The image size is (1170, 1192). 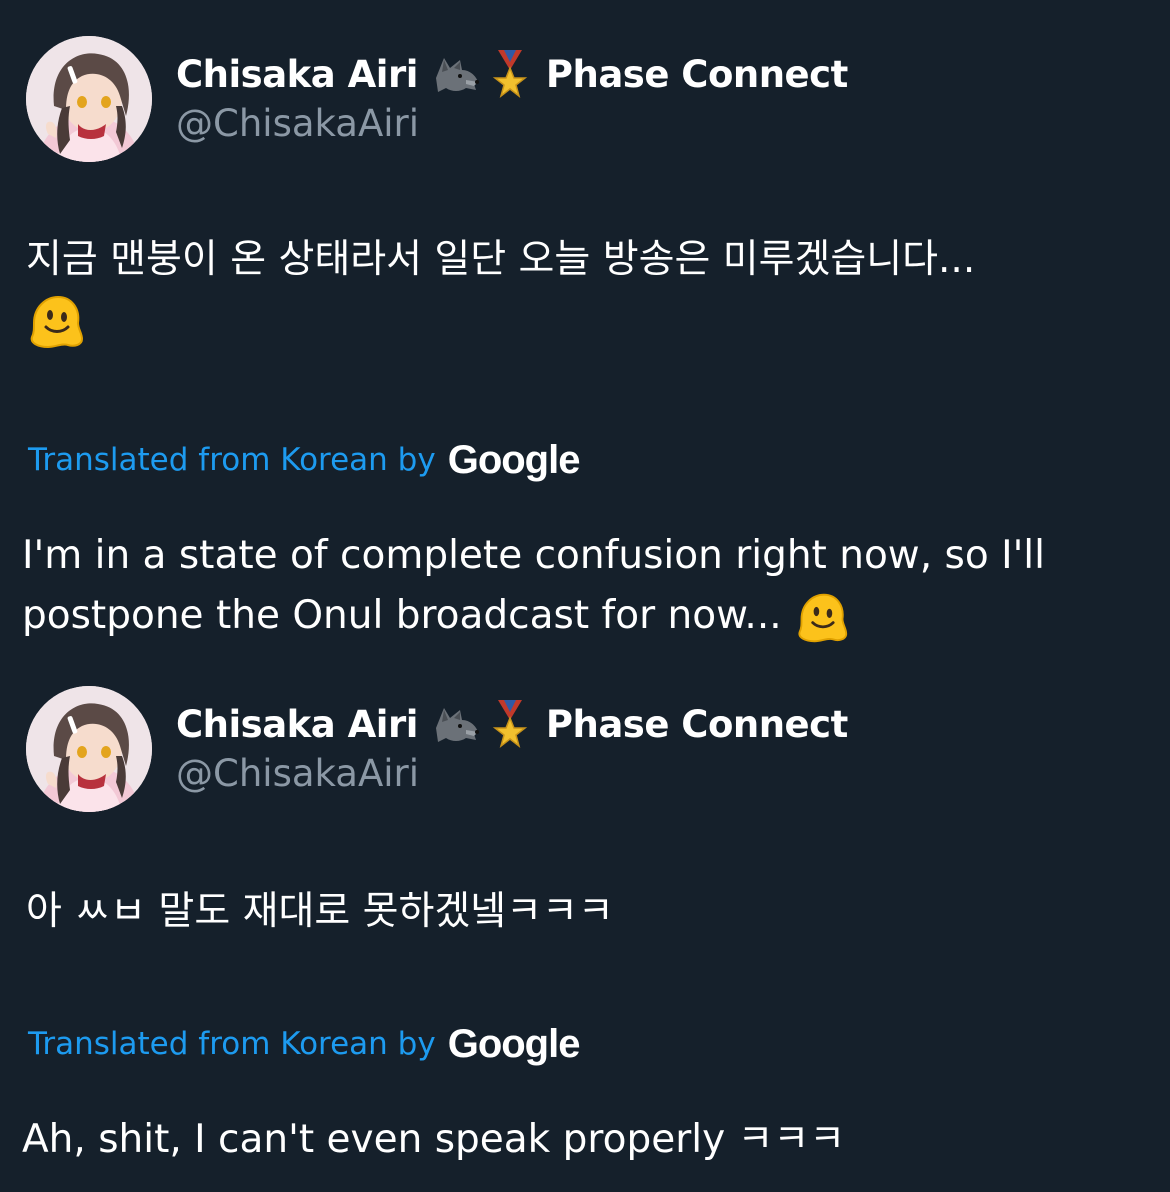 What do you see at coordinates (320, 911) in the screenshot?
I see `original-text: 아 ㅆㅂ 말도 재대로 못하겠넼ㅋㅋㅋ` at bounding box center [320, 911].